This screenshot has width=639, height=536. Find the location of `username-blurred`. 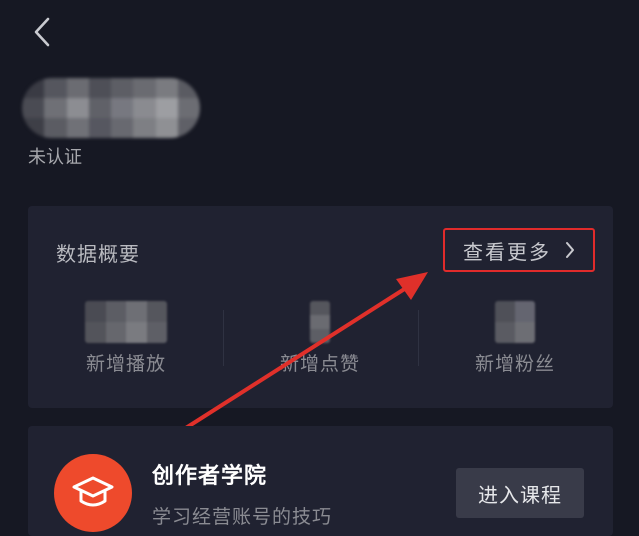

username-blurred is located at coordinates (111, 108).